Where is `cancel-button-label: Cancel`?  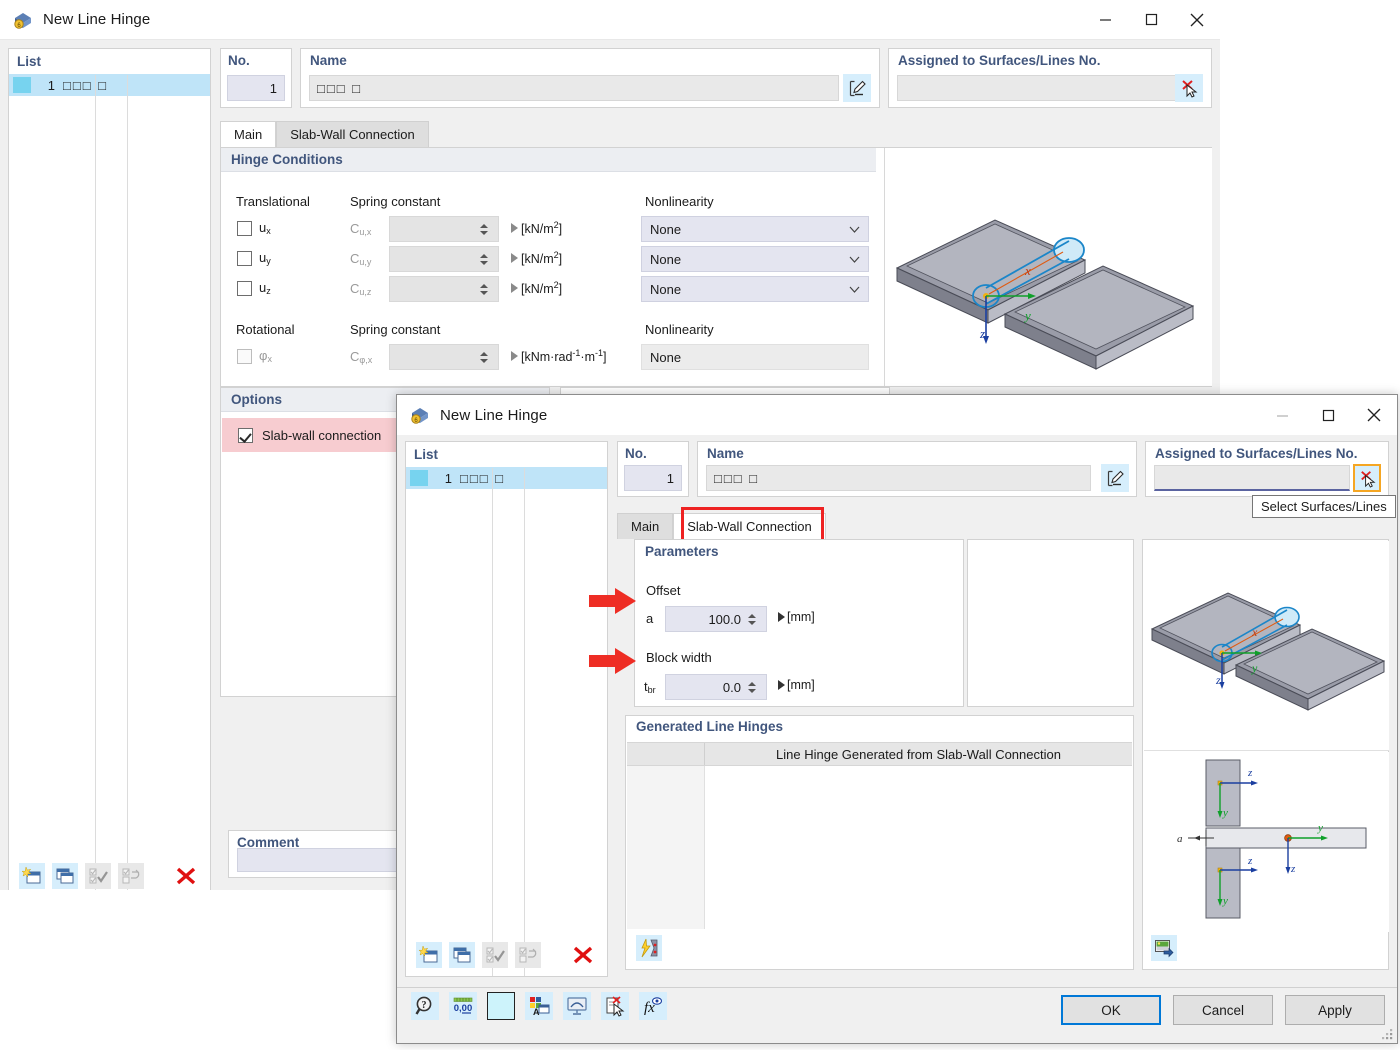 cancel-button-label: Cancel is located at coordinates (1223, 1010).